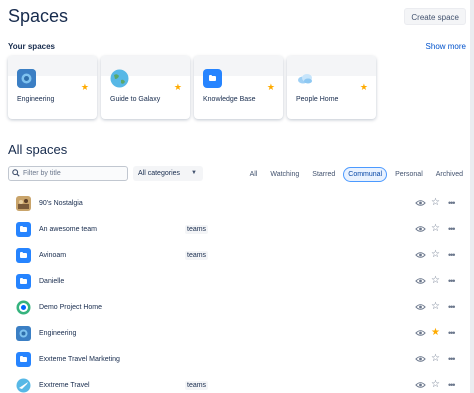 The height and width of the screenshot is (393, 474). What do you see at coordinates (446, 46) in the screenshot?
I see `show-more-link: Show more` at bounding box center [446, 46].